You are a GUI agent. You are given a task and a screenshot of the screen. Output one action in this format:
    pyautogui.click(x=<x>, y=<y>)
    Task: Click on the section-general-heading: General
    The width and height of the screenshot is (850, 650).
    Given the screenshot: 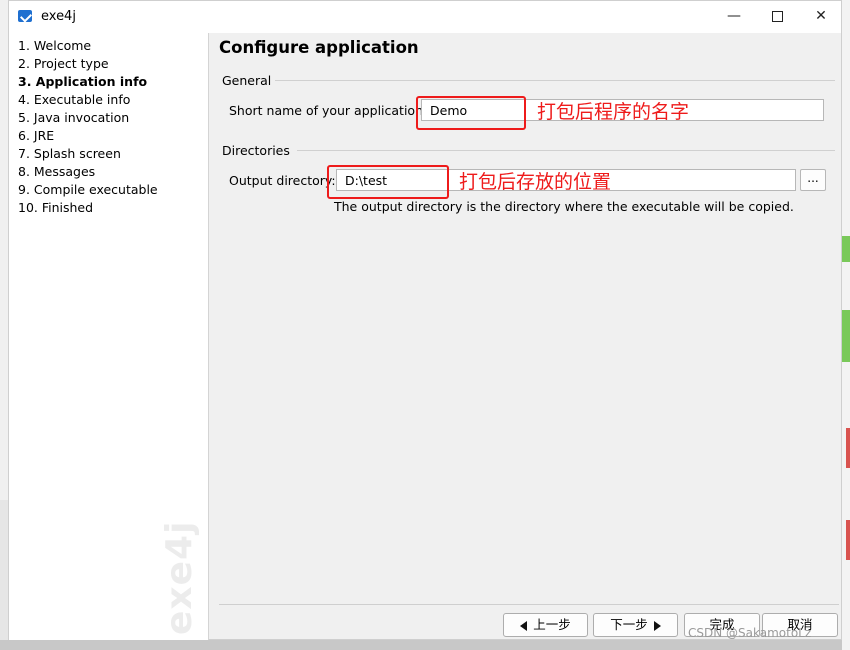 What is the action you would take?
    pyautogui.click(x=247, y=80)
    